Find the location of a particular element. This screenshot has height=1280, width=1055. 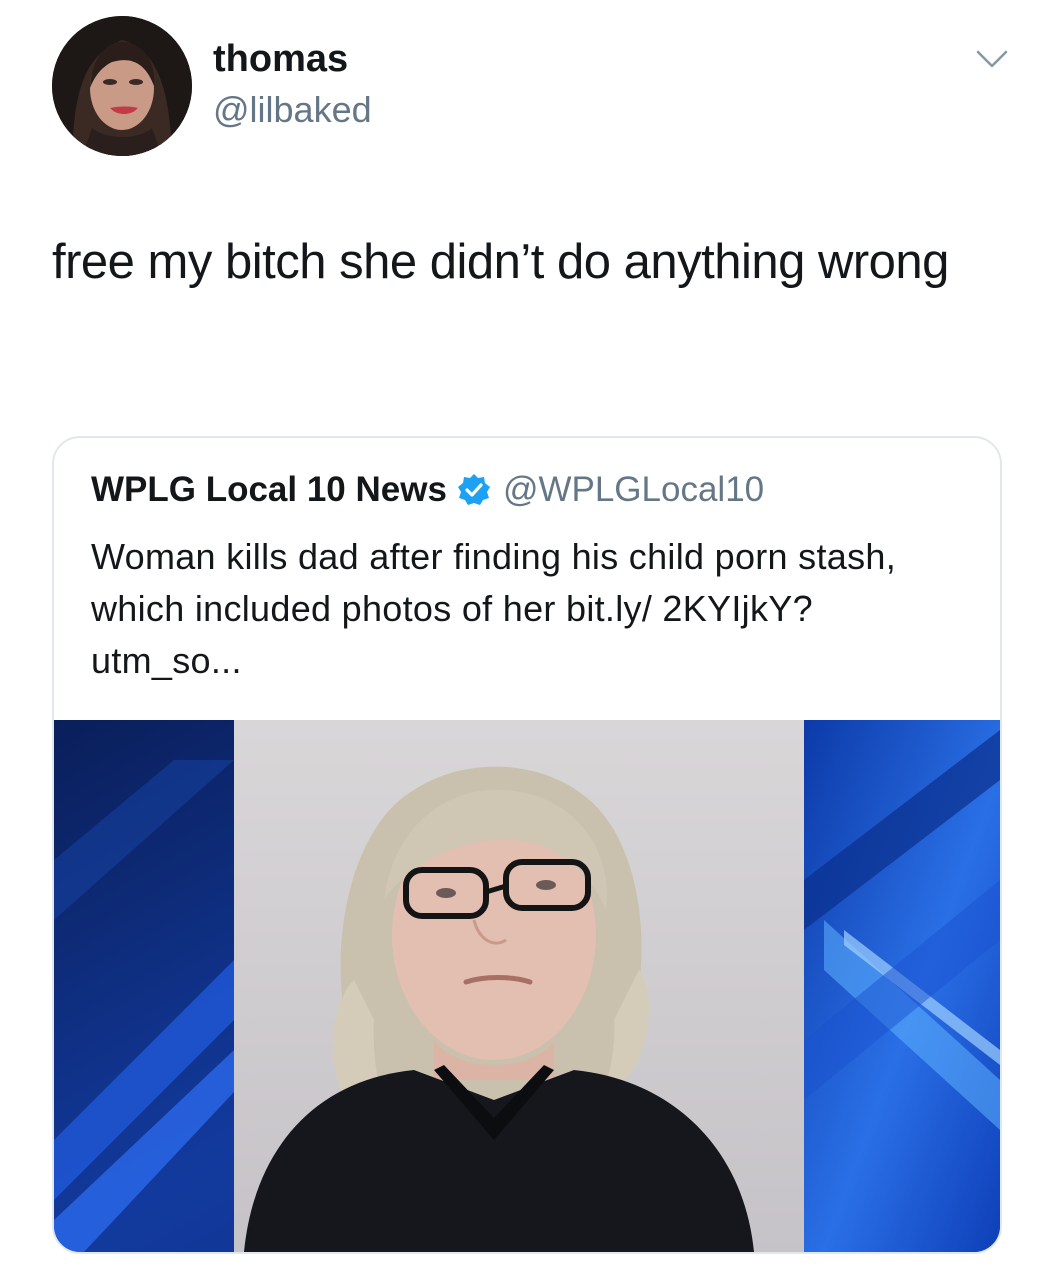

author-display-name: thomas is located at coordinates (280, 59).